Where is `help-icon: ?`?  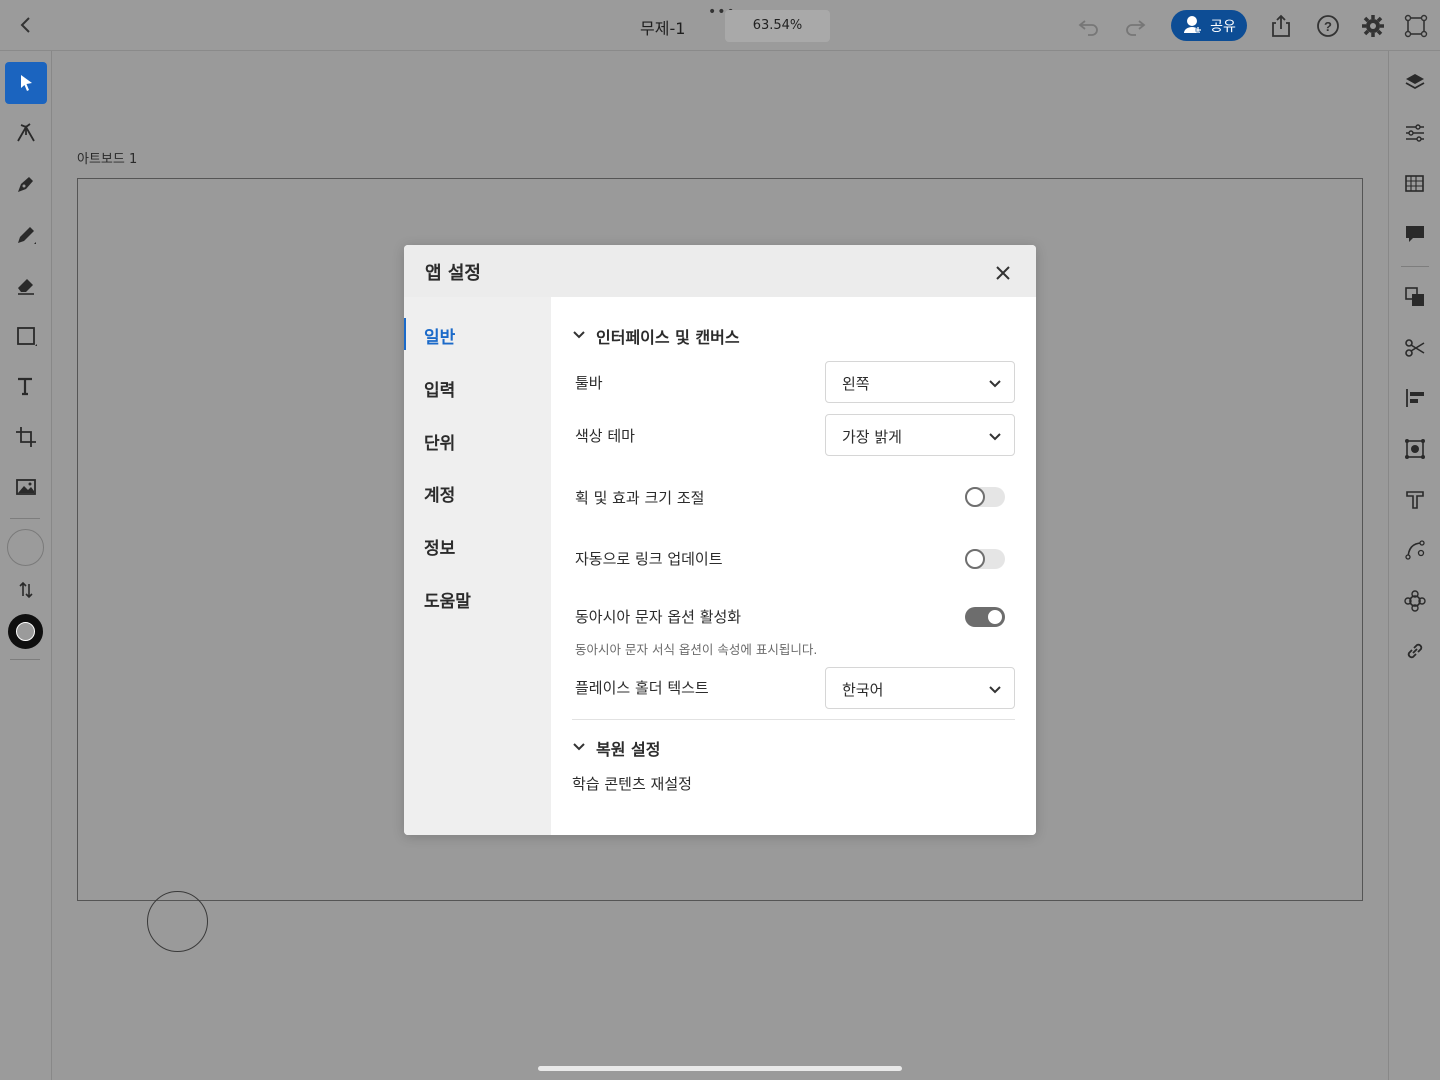 help-icon: ? is located at coordinates (1328, 26).